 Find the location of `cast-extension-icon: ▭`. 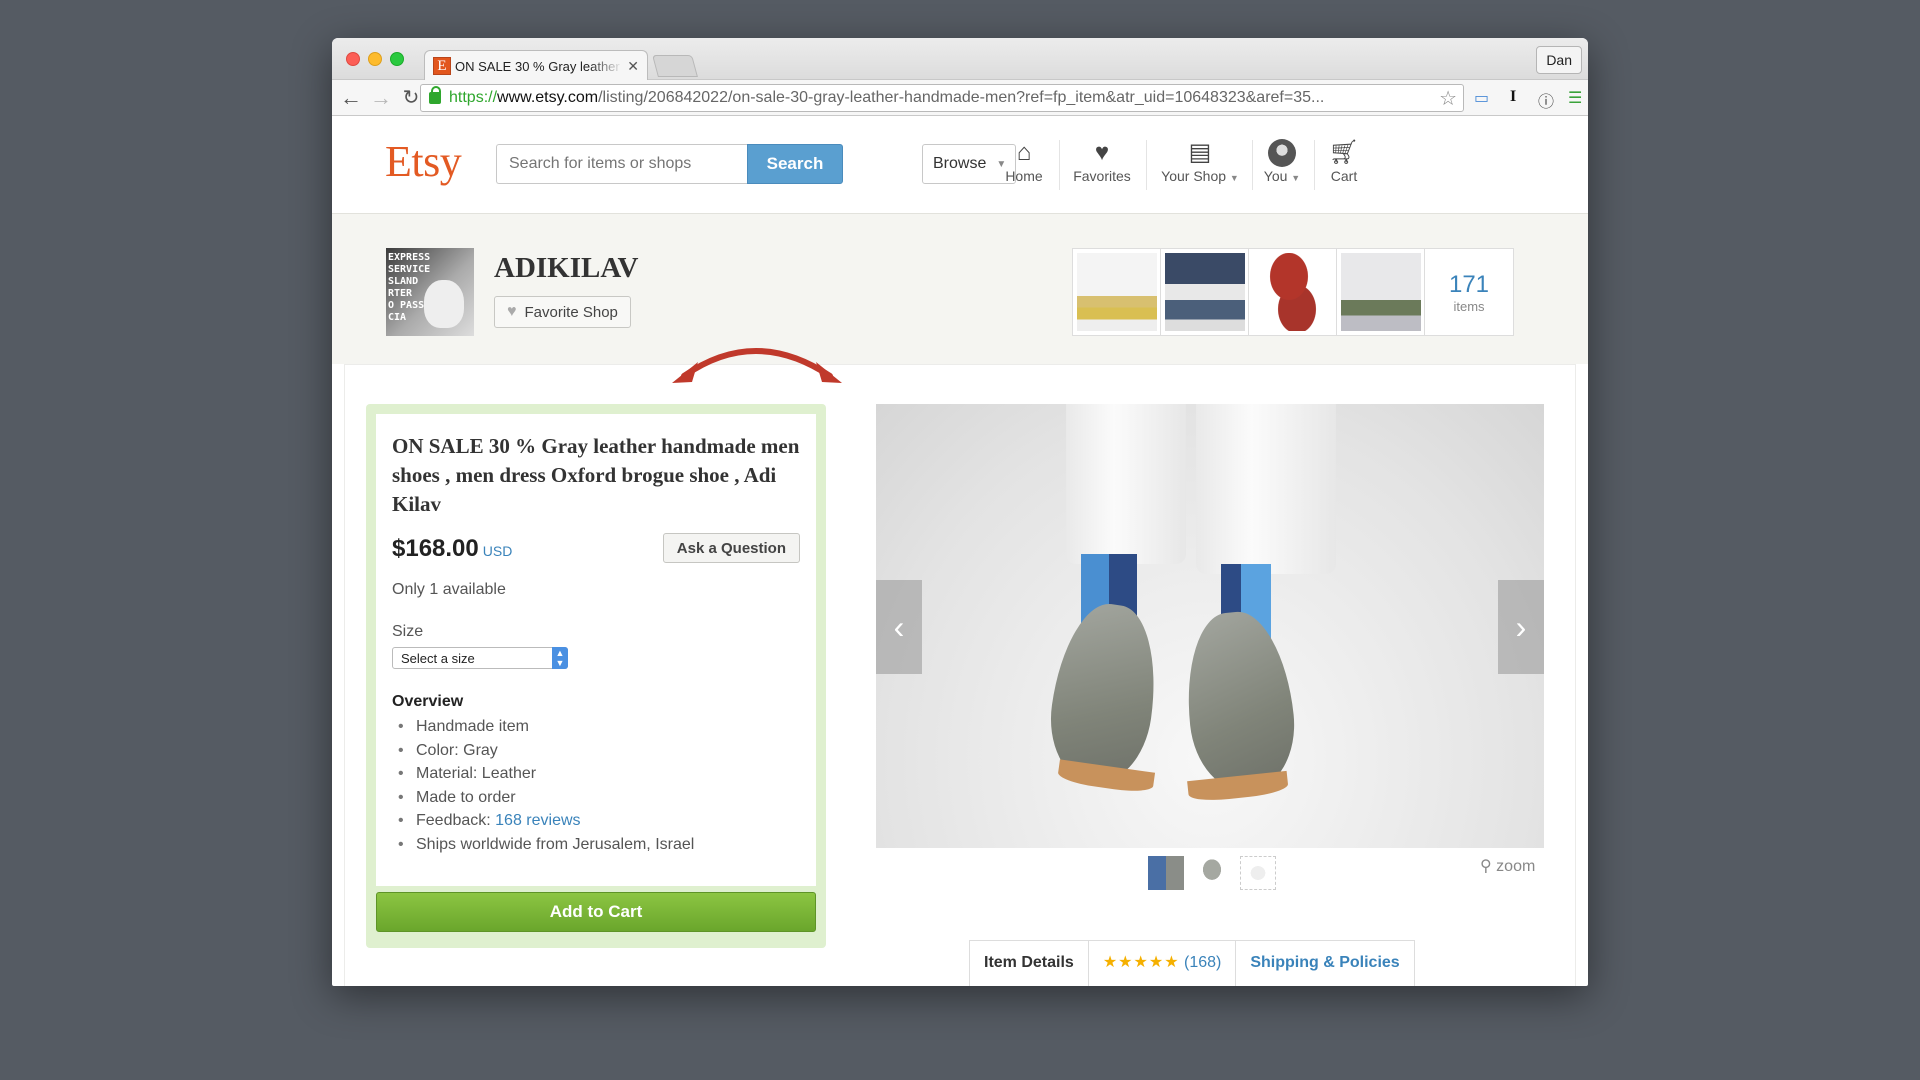

cast-extension-icon: ▭ is located at coordinates (1481, 98).